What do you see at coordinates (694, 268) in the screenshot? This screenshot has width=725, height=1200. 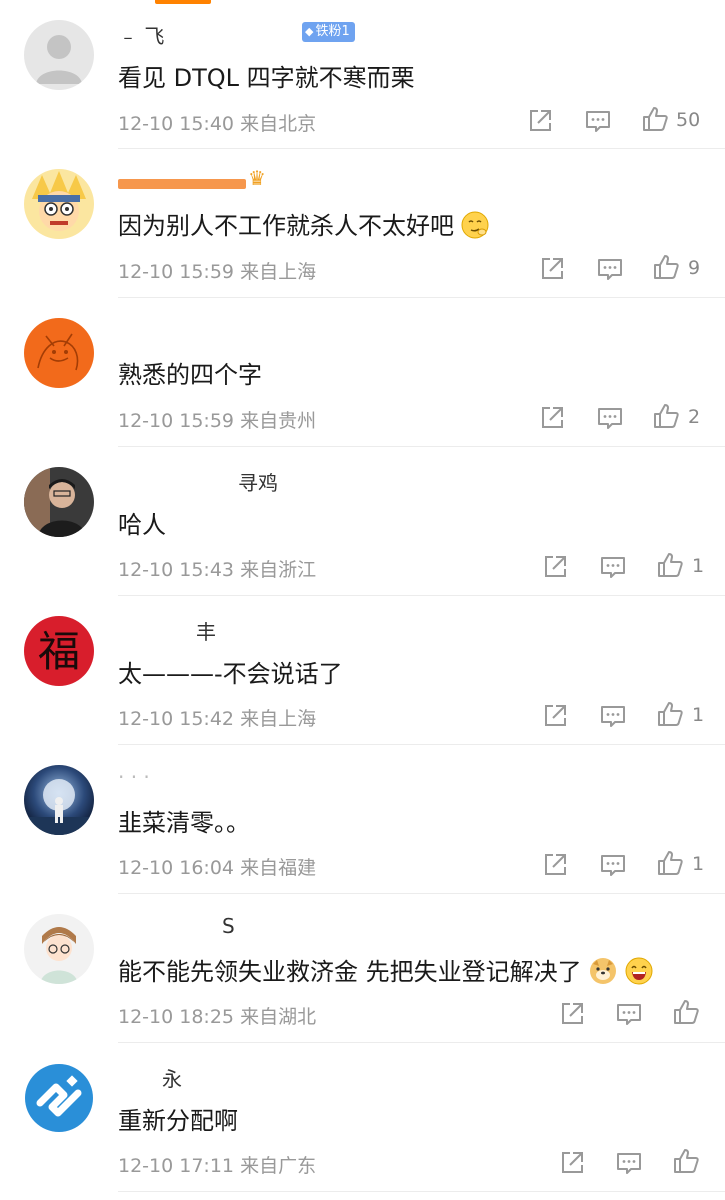 I see `like-count: 9` at bounding box center [694, 268].